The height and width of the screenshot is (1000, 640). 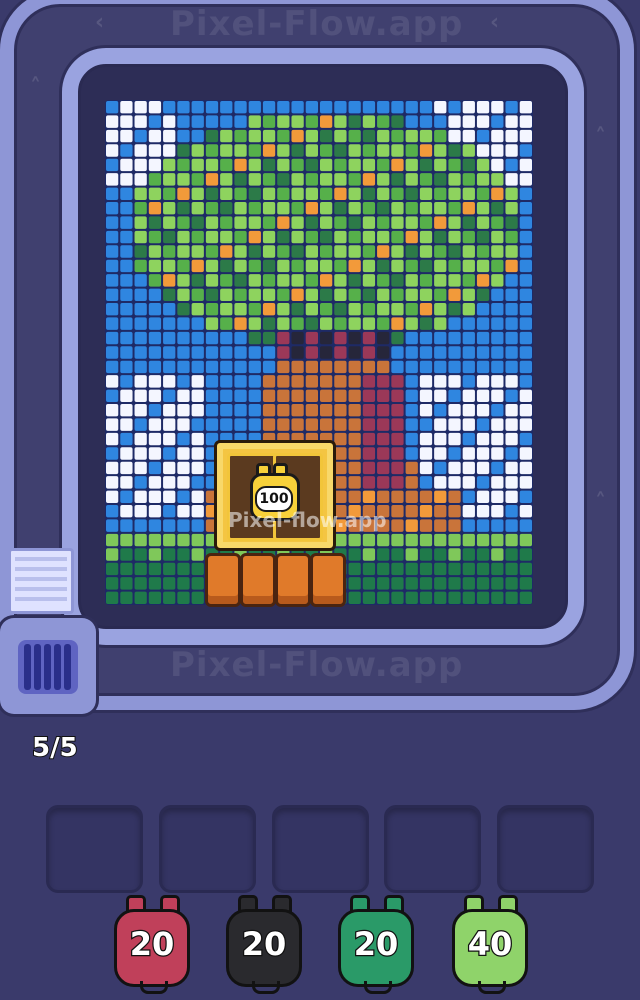 What do you see at coordinates (48, 666) in the screenshot?
I see `shooter-launcher` at bounding box center [48, 666].